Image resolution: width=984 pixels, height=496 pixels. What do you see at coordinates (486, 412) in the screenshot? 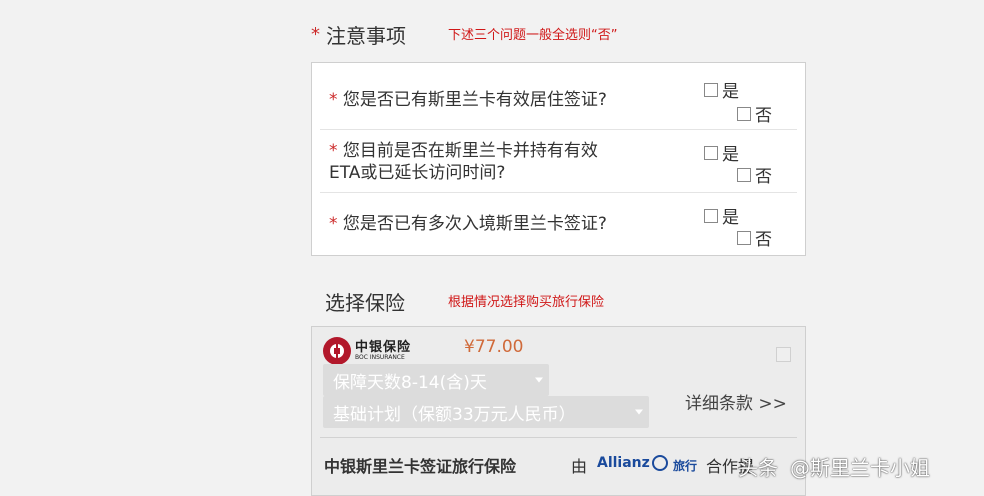
I see `plan-select: 基础计划（保额33万元人民币）` at bounding box center [486, 412].